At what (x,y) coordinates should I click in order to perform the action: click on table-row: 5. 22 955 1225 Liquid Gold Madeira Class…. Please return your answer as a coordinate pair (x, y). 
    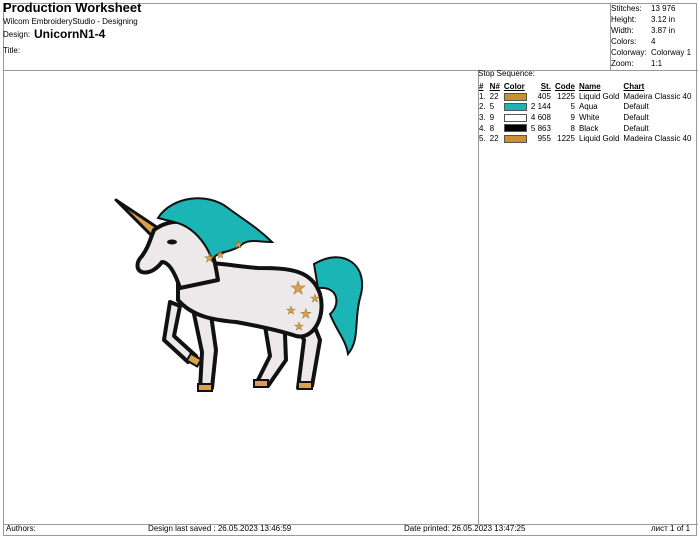
    Looking at the image, I should click on (585, 138).